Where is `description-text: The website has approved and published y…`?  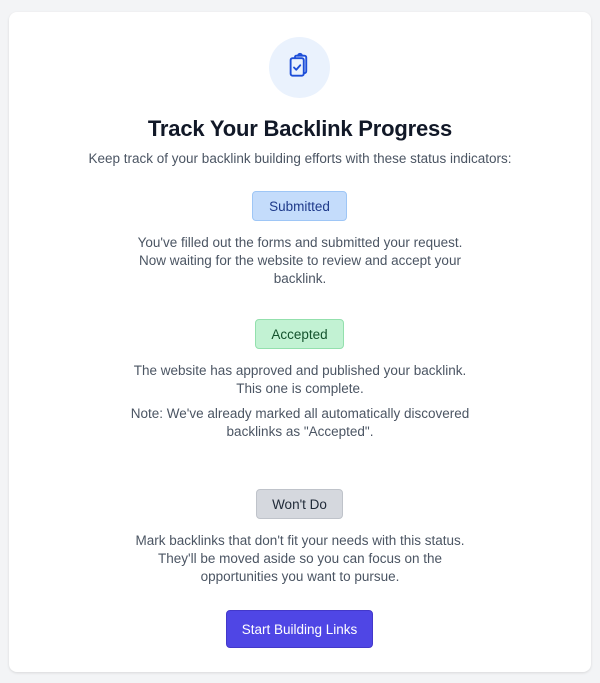 description-text: The website has approved and published y… is located at coordinates (300, 379).